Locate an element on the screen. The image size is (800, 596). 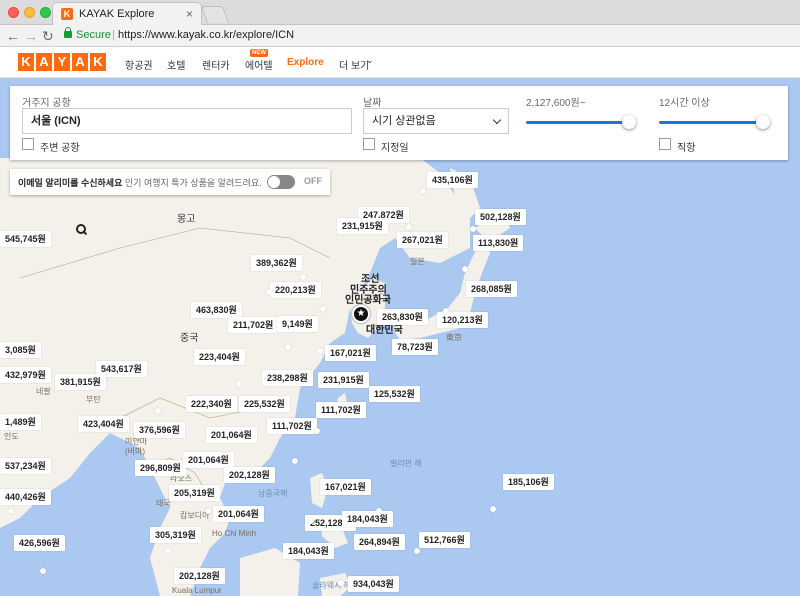
origin-airport-marker: ★ is located at coordinates (361, 314).